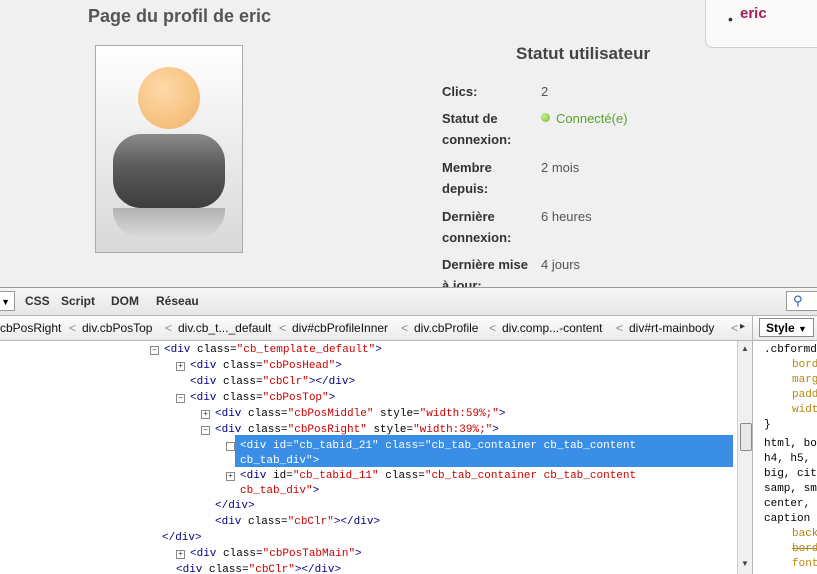  I want to click on scrollbar-thumb, so click(746, 437).